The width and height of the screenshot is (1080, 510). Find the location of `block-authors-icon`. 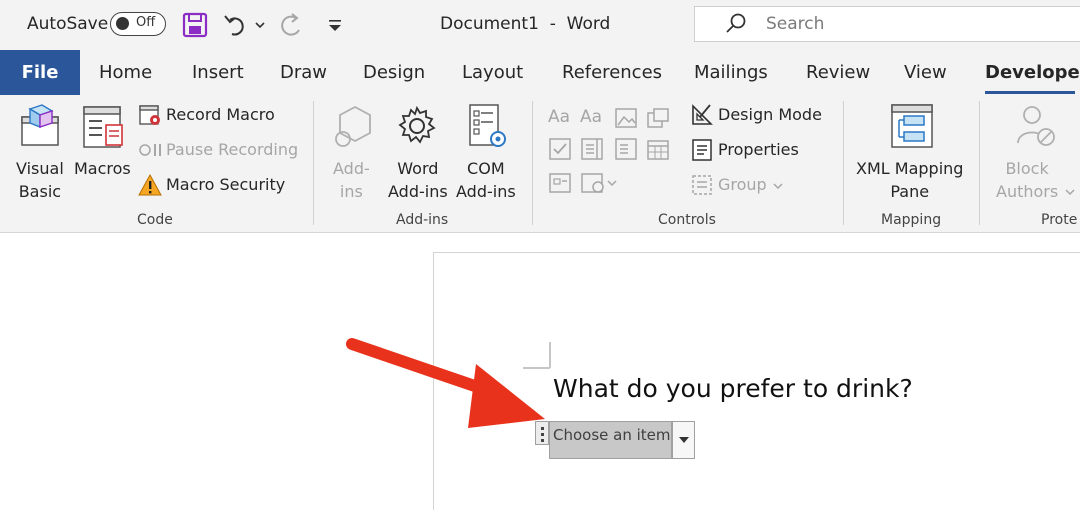

block-authors-icon is located at coordinates (1036, 126).